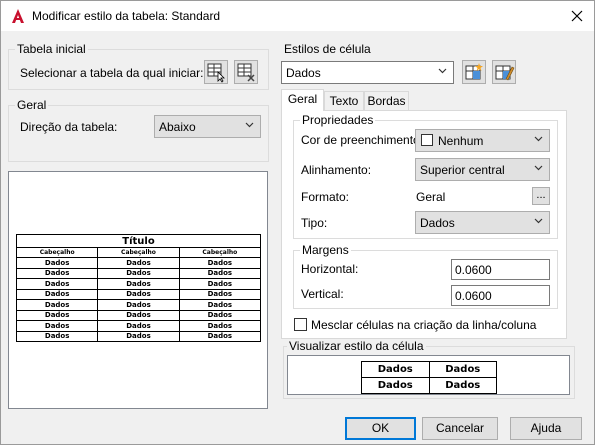 The width and height of the screenshot is (595, 445). I want to click on create-cell-style-button, so click(474, 72).